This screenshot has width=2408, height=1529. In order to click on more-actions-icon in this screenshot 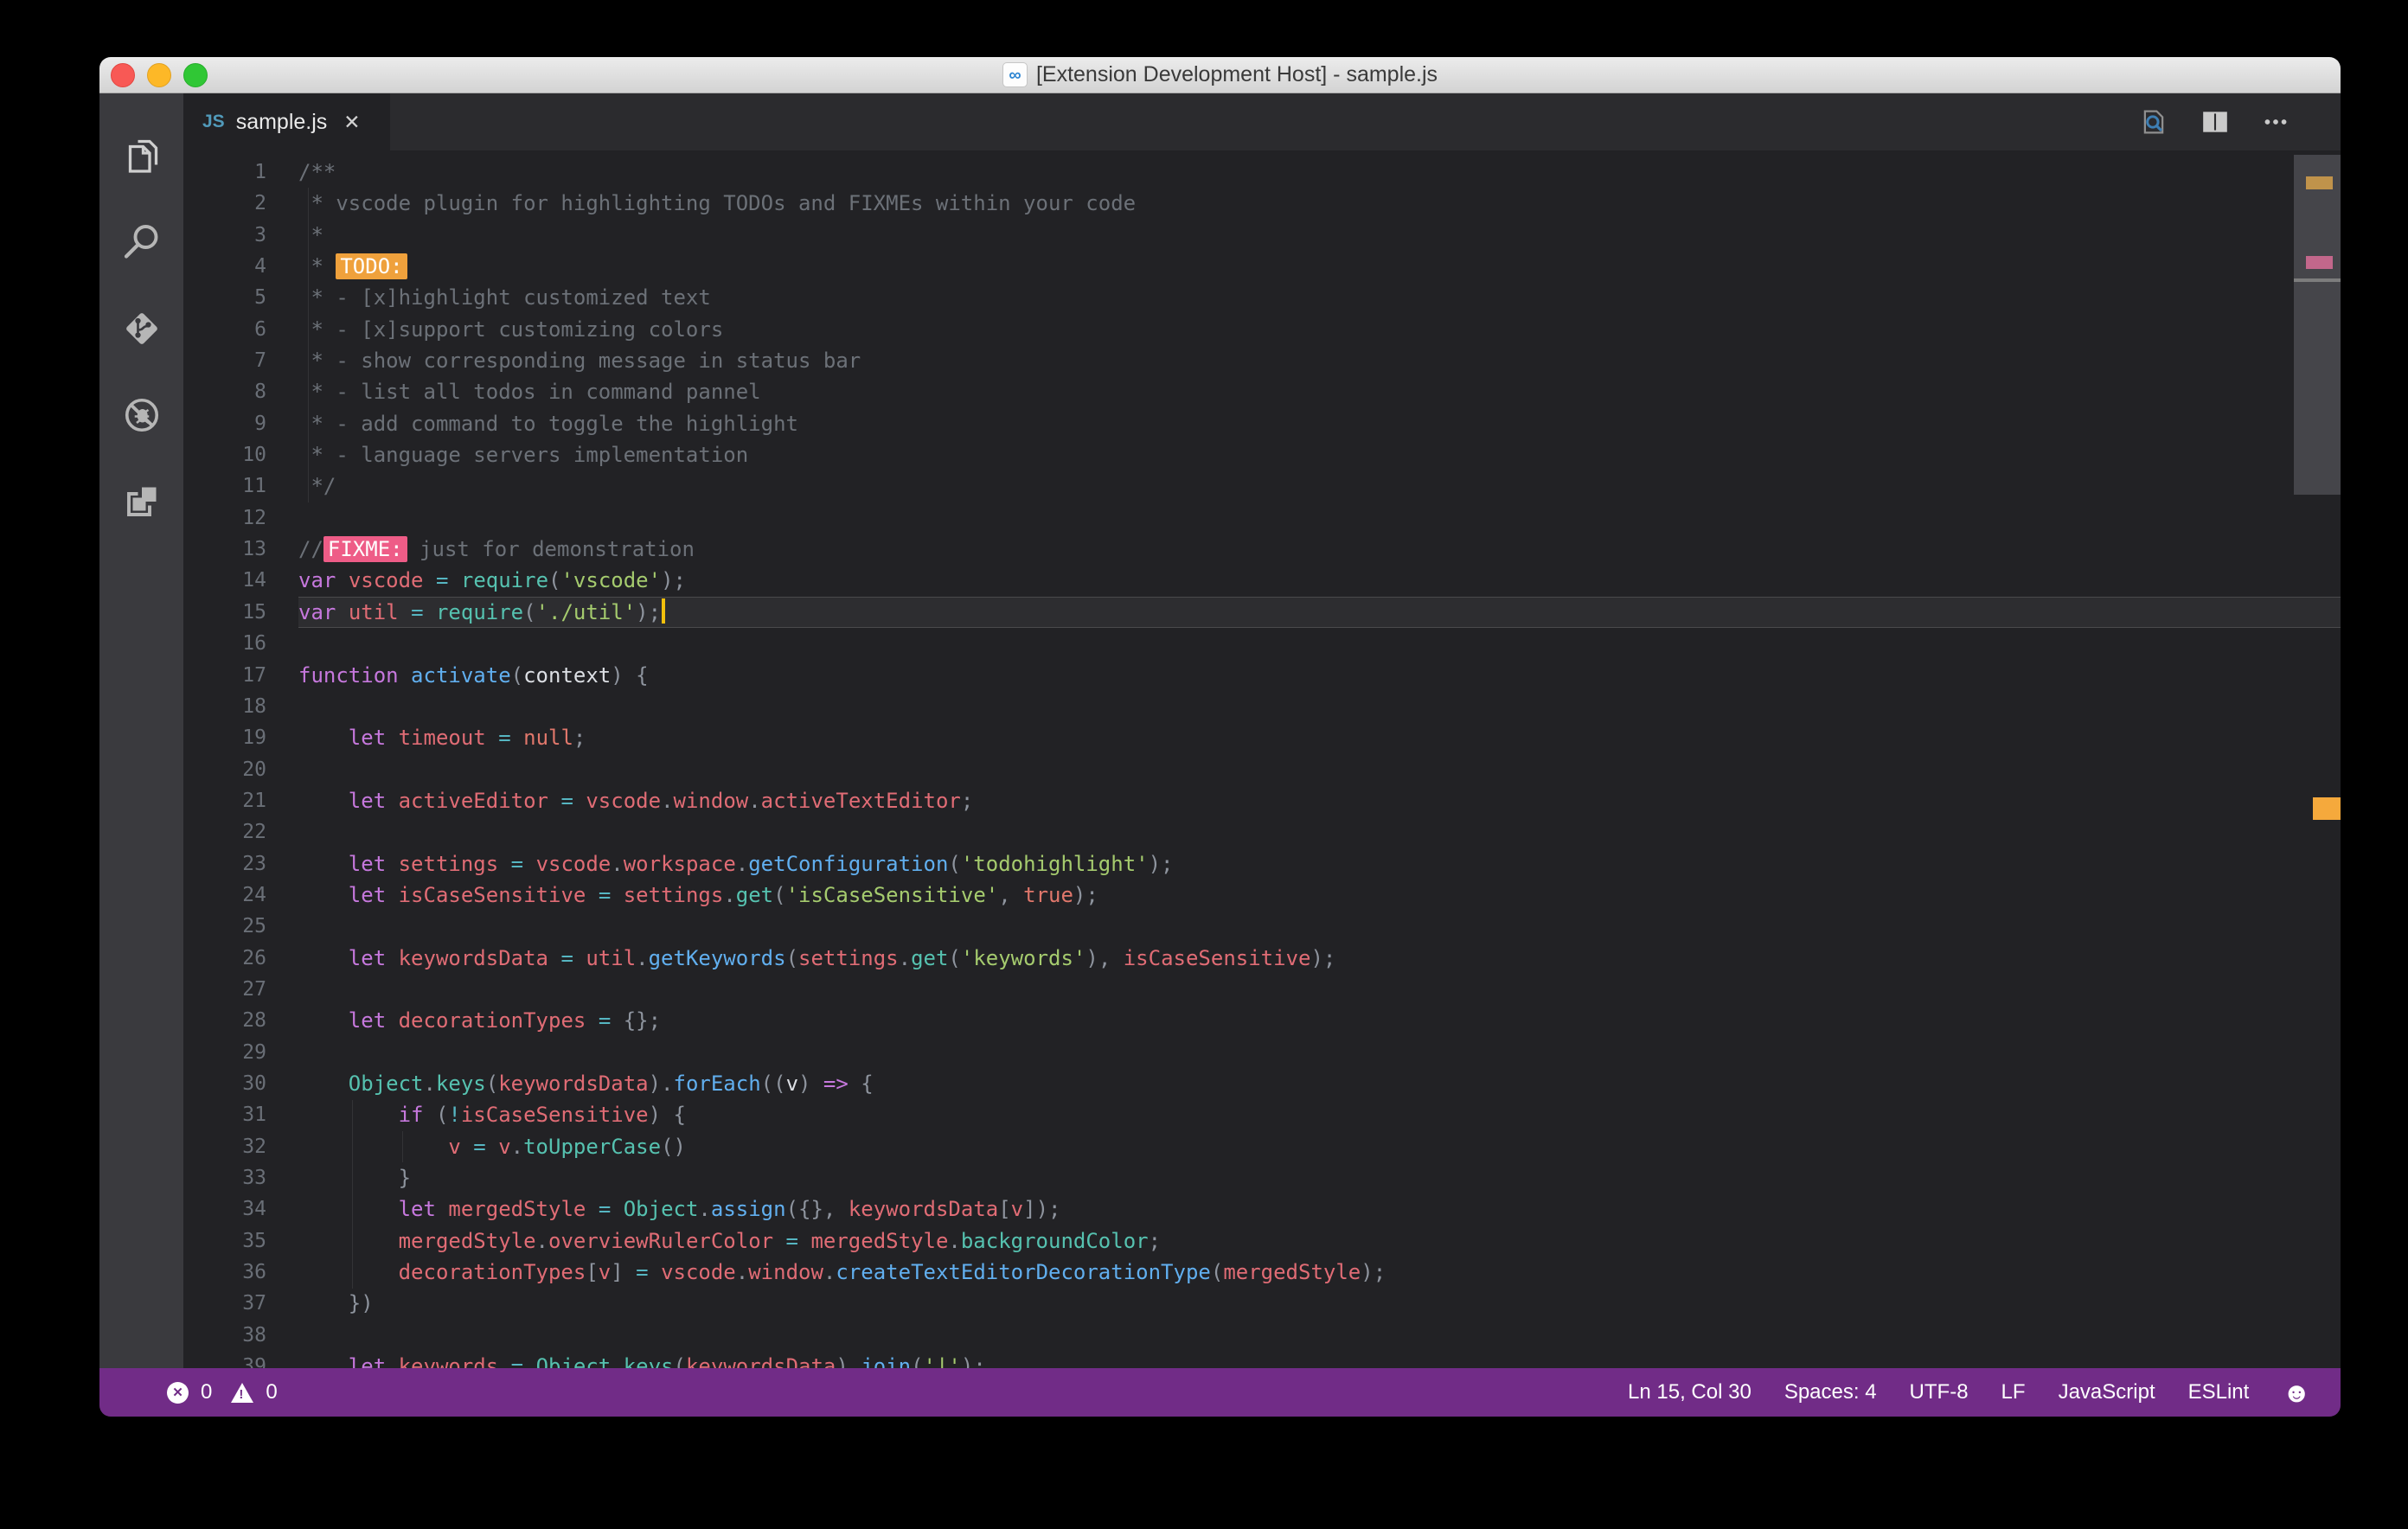, I will do `click(2275, 122)`.